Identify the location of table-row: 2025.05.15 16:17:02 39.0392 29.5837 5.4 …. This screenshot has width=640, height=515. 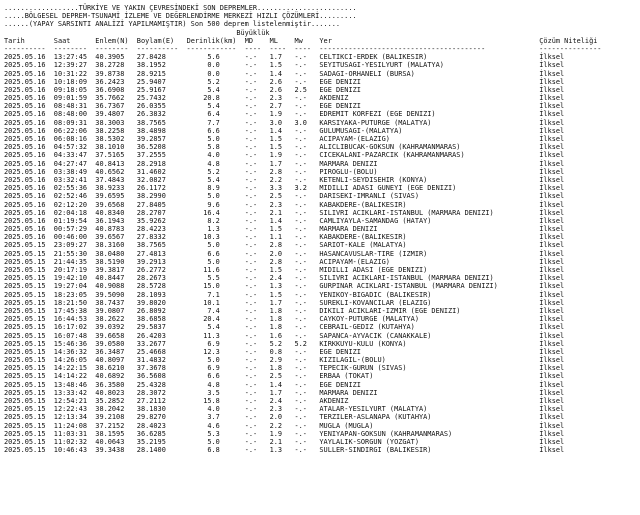
(322, 327).